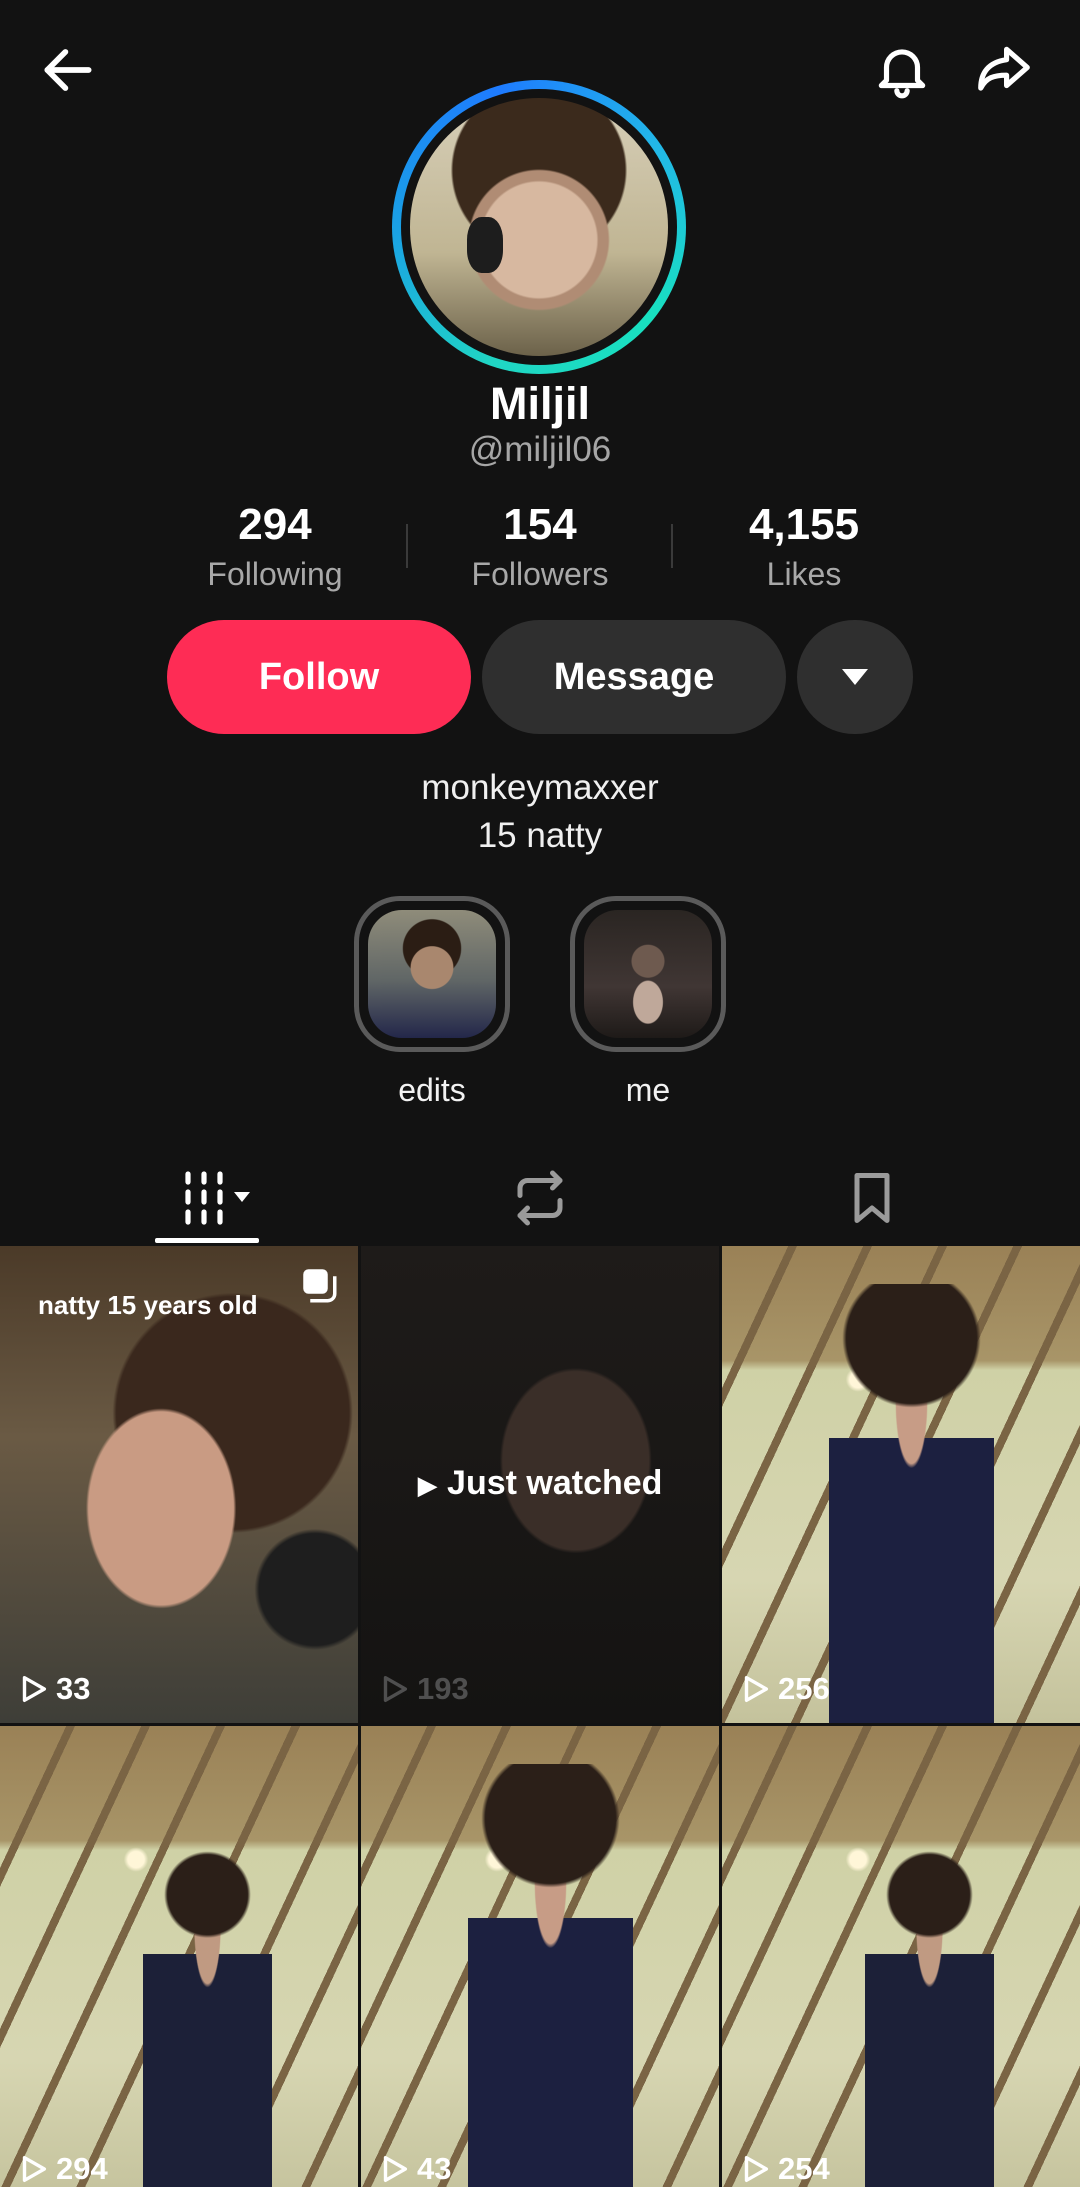 Image resolution: width=1080 pixels, height=2187 pixels. I want to click on video-thumbnail: ▶ Just watched 193, so click(540, 1484).